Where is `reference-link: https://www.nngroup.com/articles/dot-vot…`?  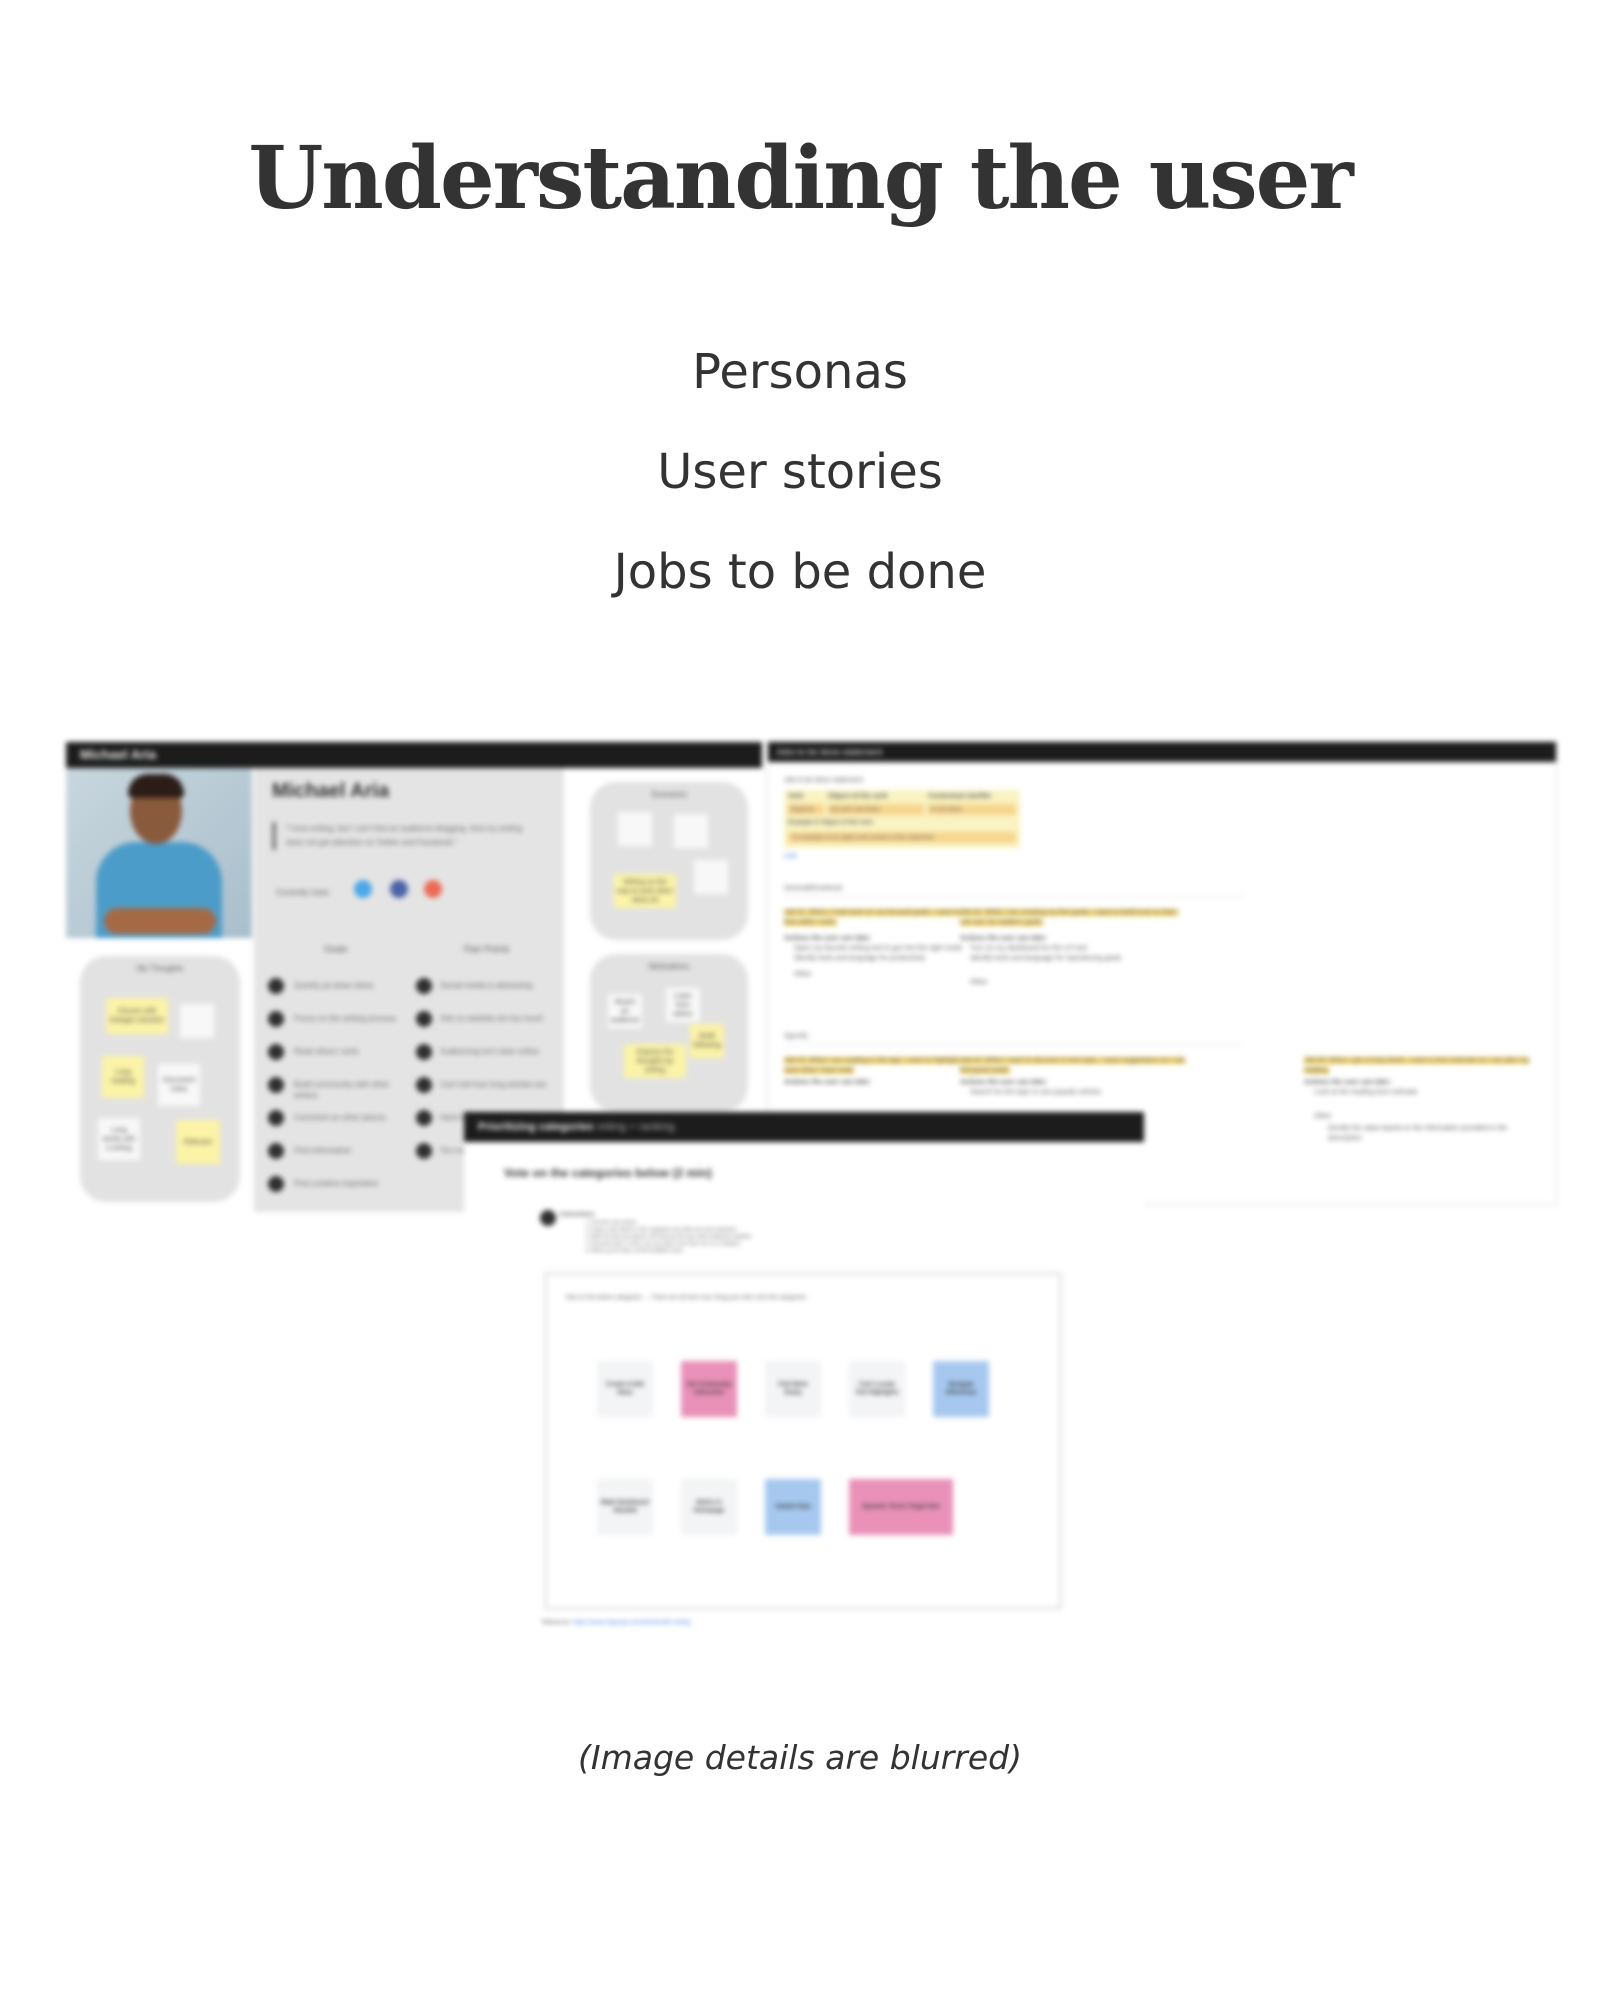
reference-link: https://www.nngroup.com/articles/dot-vot… is located at coordinates (632, 1623).